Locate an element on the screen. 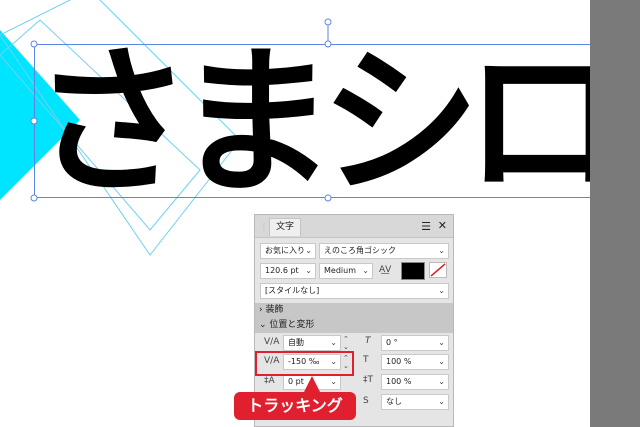  character-options-icon: A͟V is located at coordinates (385, 270).